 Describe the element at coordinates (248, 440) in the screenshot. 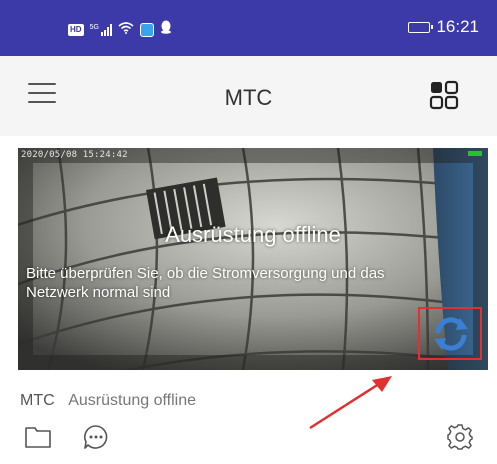

I see `device-actions` at that location.